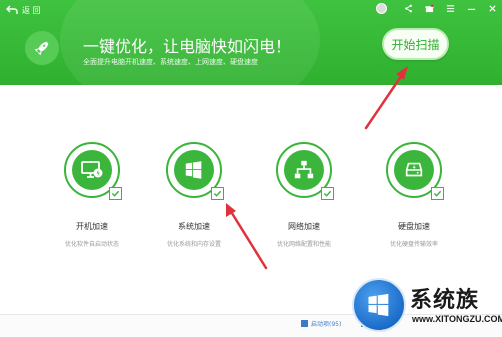 The image size is (502, 337). Describe the element at coordinates (31, 10) in the screenshot. I see `back-label: 返 回` at that location.